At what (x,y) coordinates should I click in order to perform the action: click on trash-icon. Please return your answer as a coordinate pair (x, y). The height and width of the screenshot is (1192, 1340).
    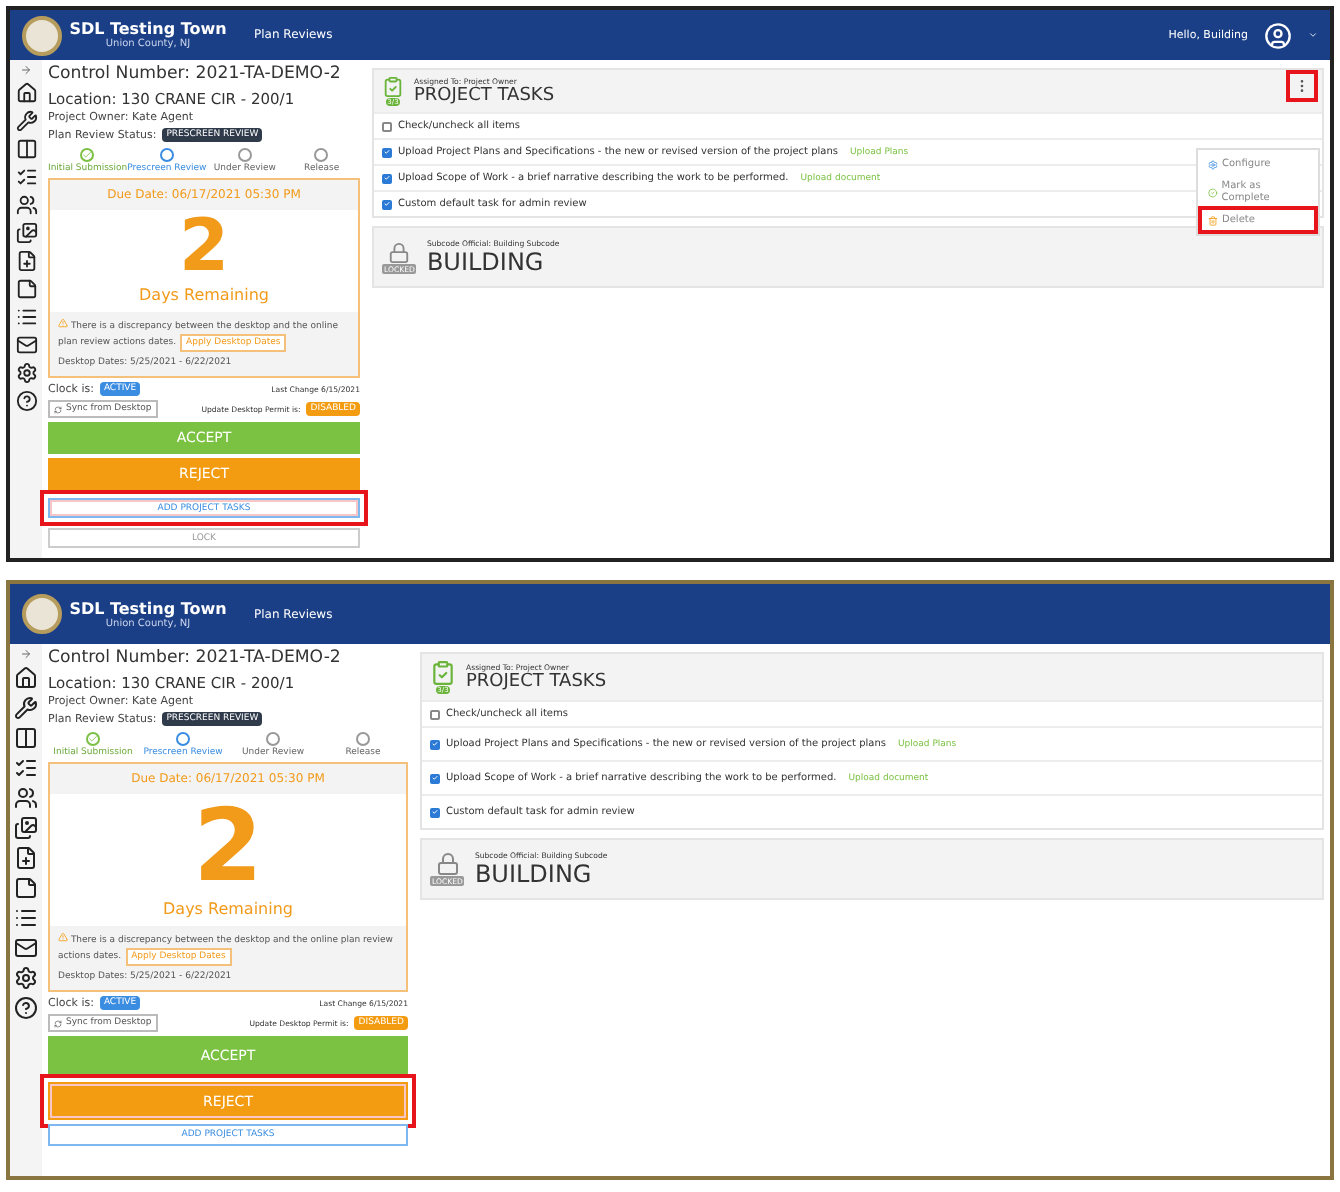
    Looking at the image, I should click on (1213, 220).